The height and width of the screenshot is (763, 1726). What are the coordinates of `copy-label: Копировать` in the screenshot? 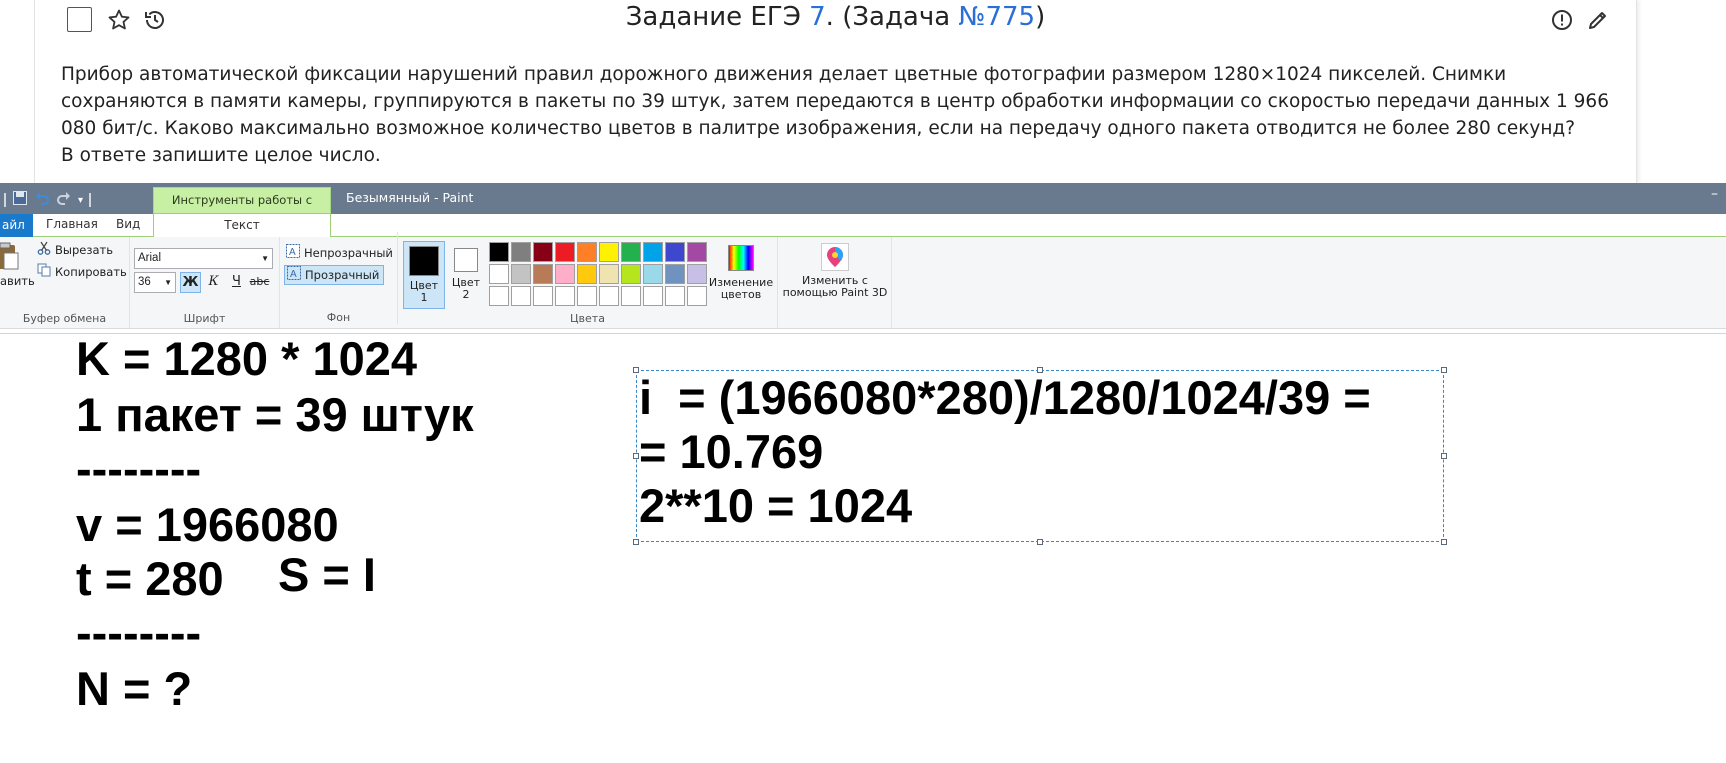 It's located at (91, 271).